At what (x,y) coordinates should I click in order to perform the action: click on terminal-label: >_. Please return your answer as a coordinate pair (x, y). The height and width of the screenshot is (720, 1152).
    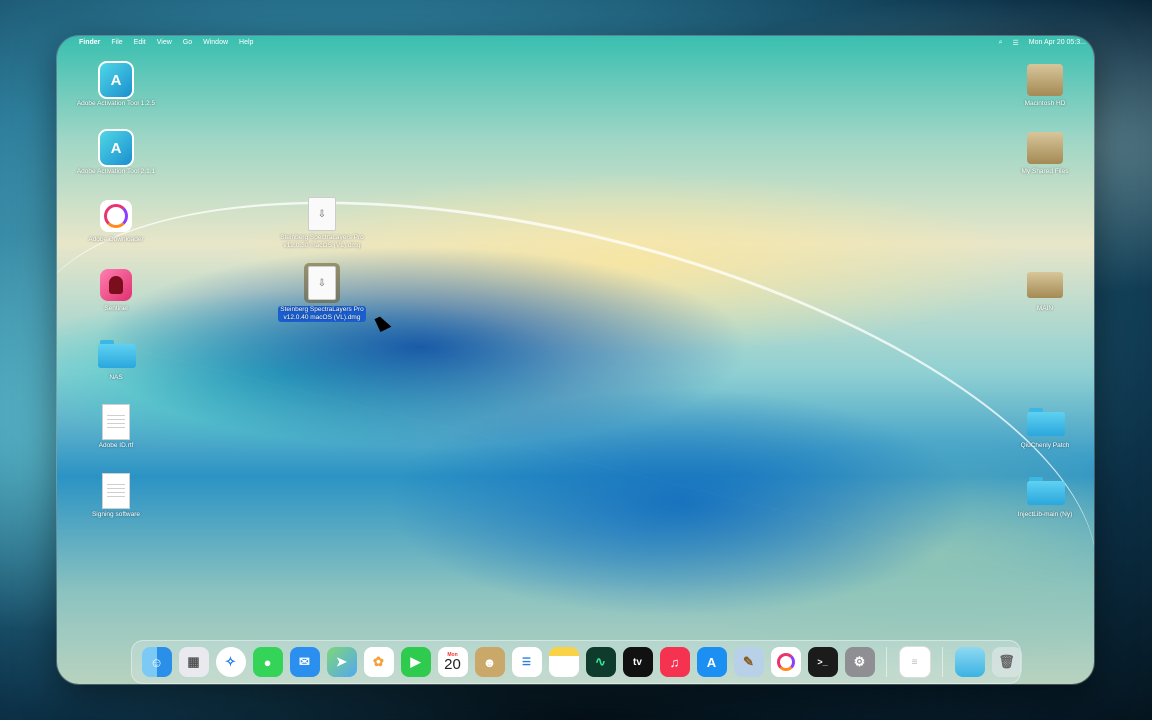
    Looking at the image, I should click on (822, 662).